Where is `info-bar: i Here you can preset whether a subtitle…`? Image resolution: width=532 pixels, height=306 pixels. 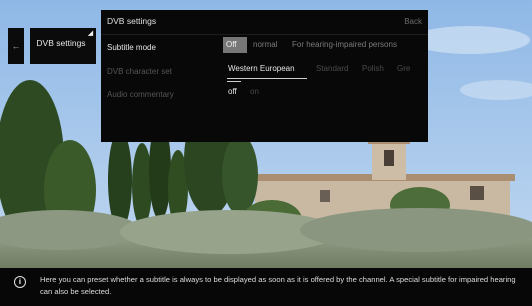 info-bar: i Here you can preset whether a subtitle… is located at coordinates (266, 287).